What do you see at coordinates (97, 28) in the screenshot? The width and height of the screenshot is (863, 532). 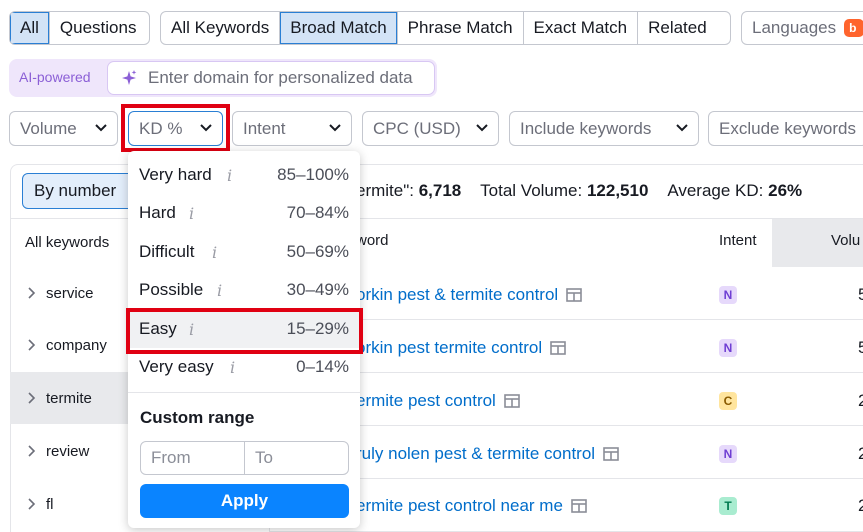 I see `tab-questions: Questions` at bounding box center [97, 28].